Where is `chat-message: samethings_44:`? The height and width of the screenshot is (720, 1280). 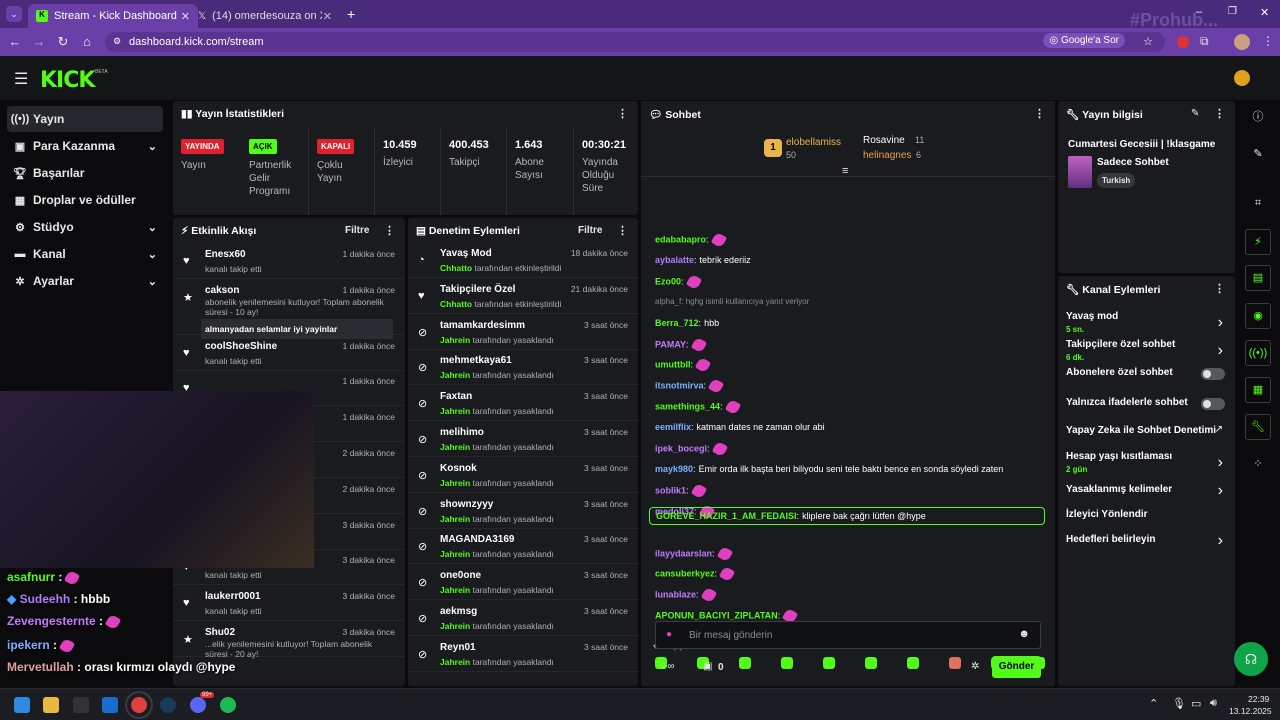 chat-message: samethings_44: is located at coordinates (698, 407).